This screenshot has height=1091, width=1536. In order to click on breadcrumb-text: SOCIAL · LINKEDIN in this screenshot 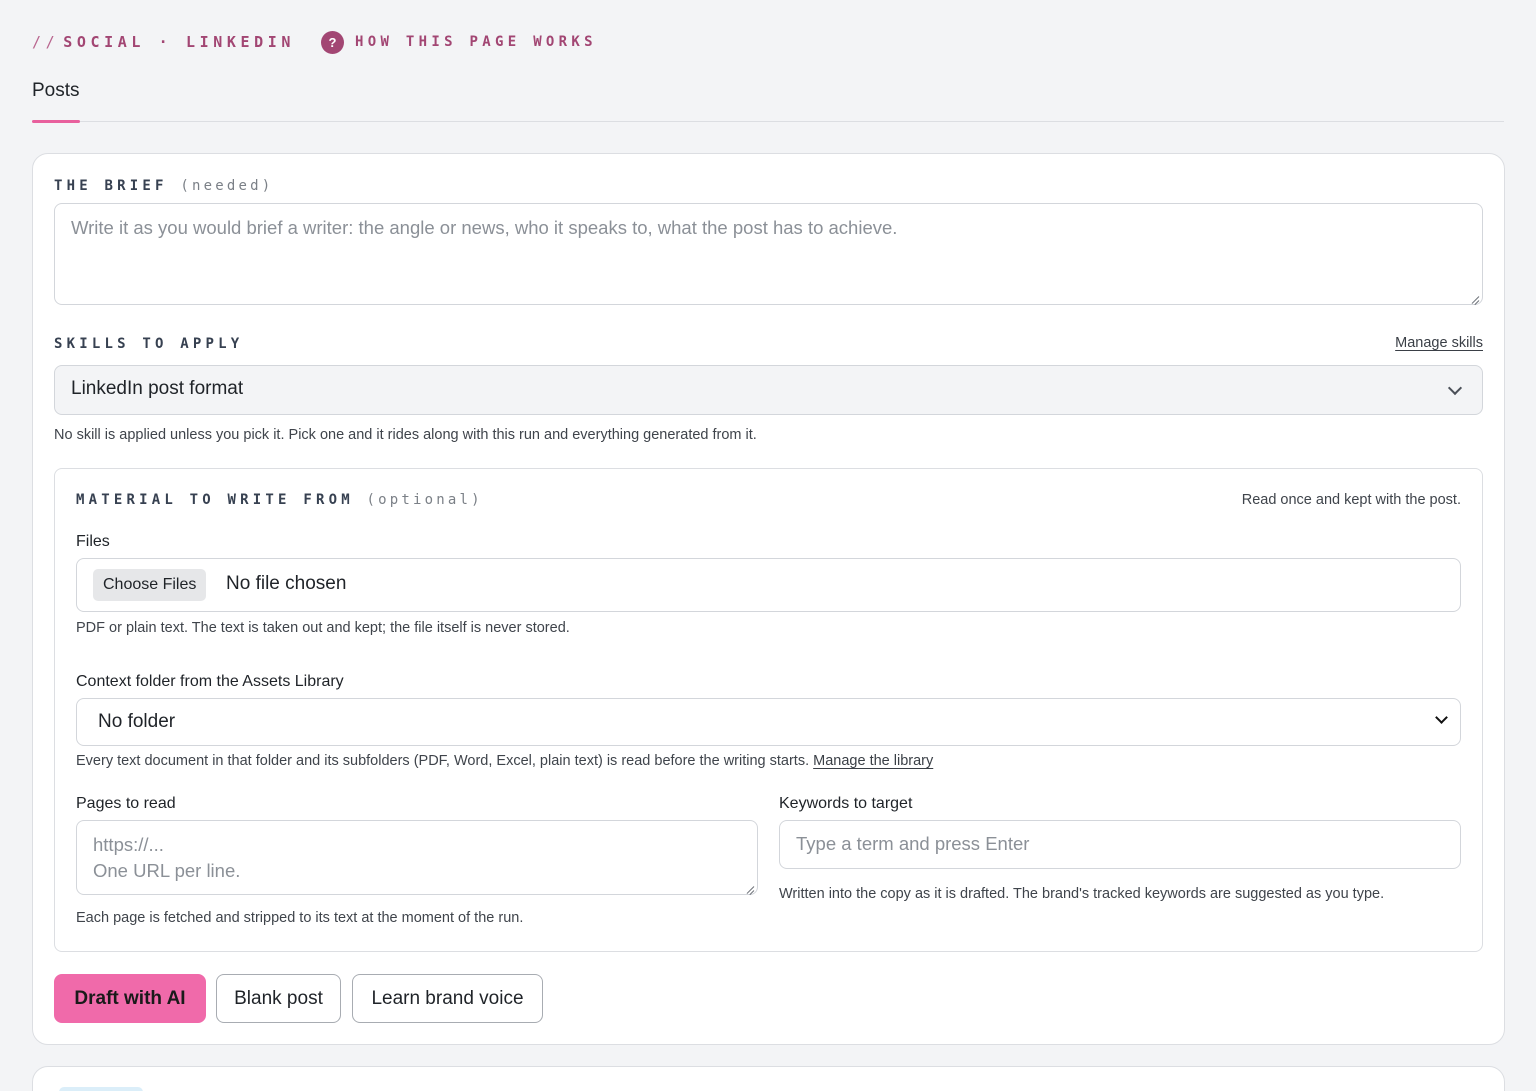, I will do `click(179, 42)`.